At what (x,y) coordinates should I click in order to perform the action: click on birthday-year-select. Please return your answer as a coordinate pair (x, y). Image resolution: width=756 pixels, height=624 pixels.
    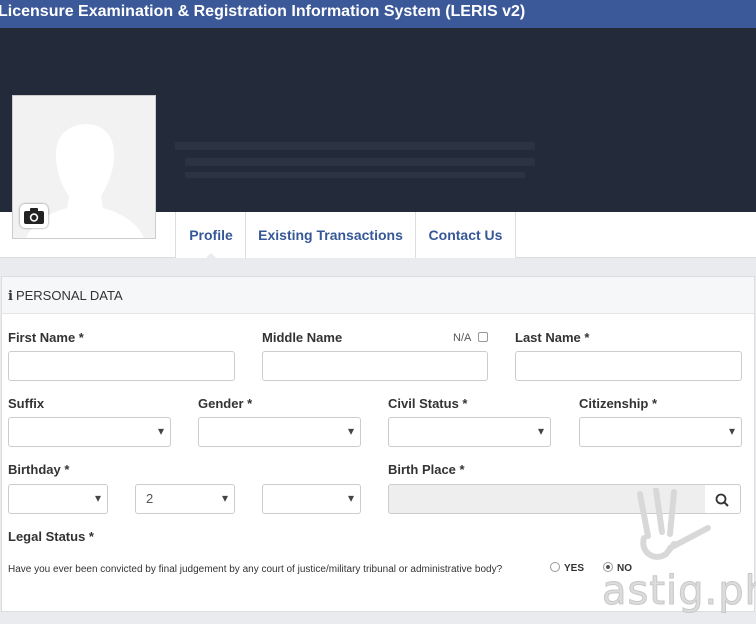
    Looking at the image, I should click on (311, 499).